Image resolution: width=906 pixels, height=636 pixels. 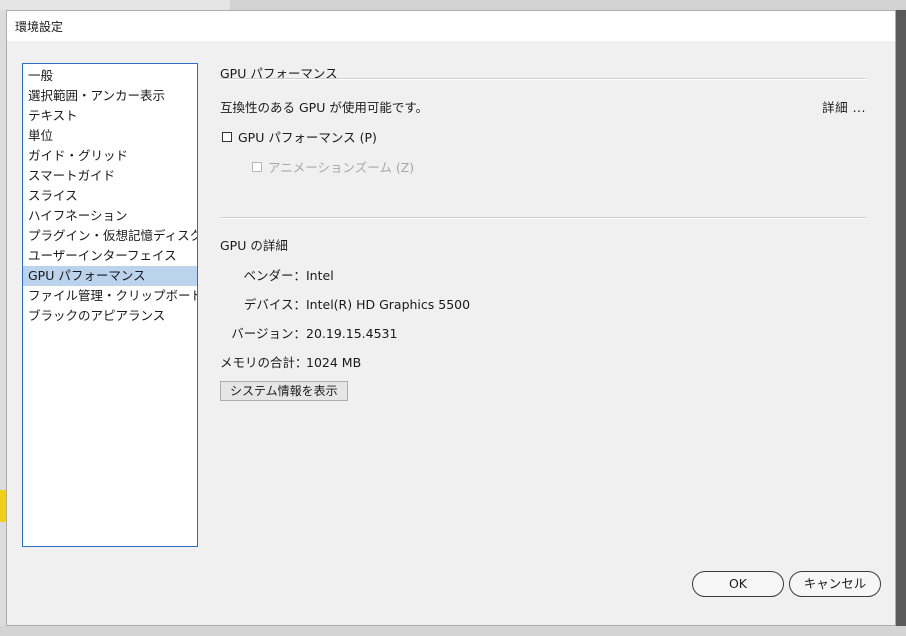 What do you see at coordinates (451, 26) in the screenshot?
I see `dialog-titlebar: 環境設定` at bounding box center [451, 26].